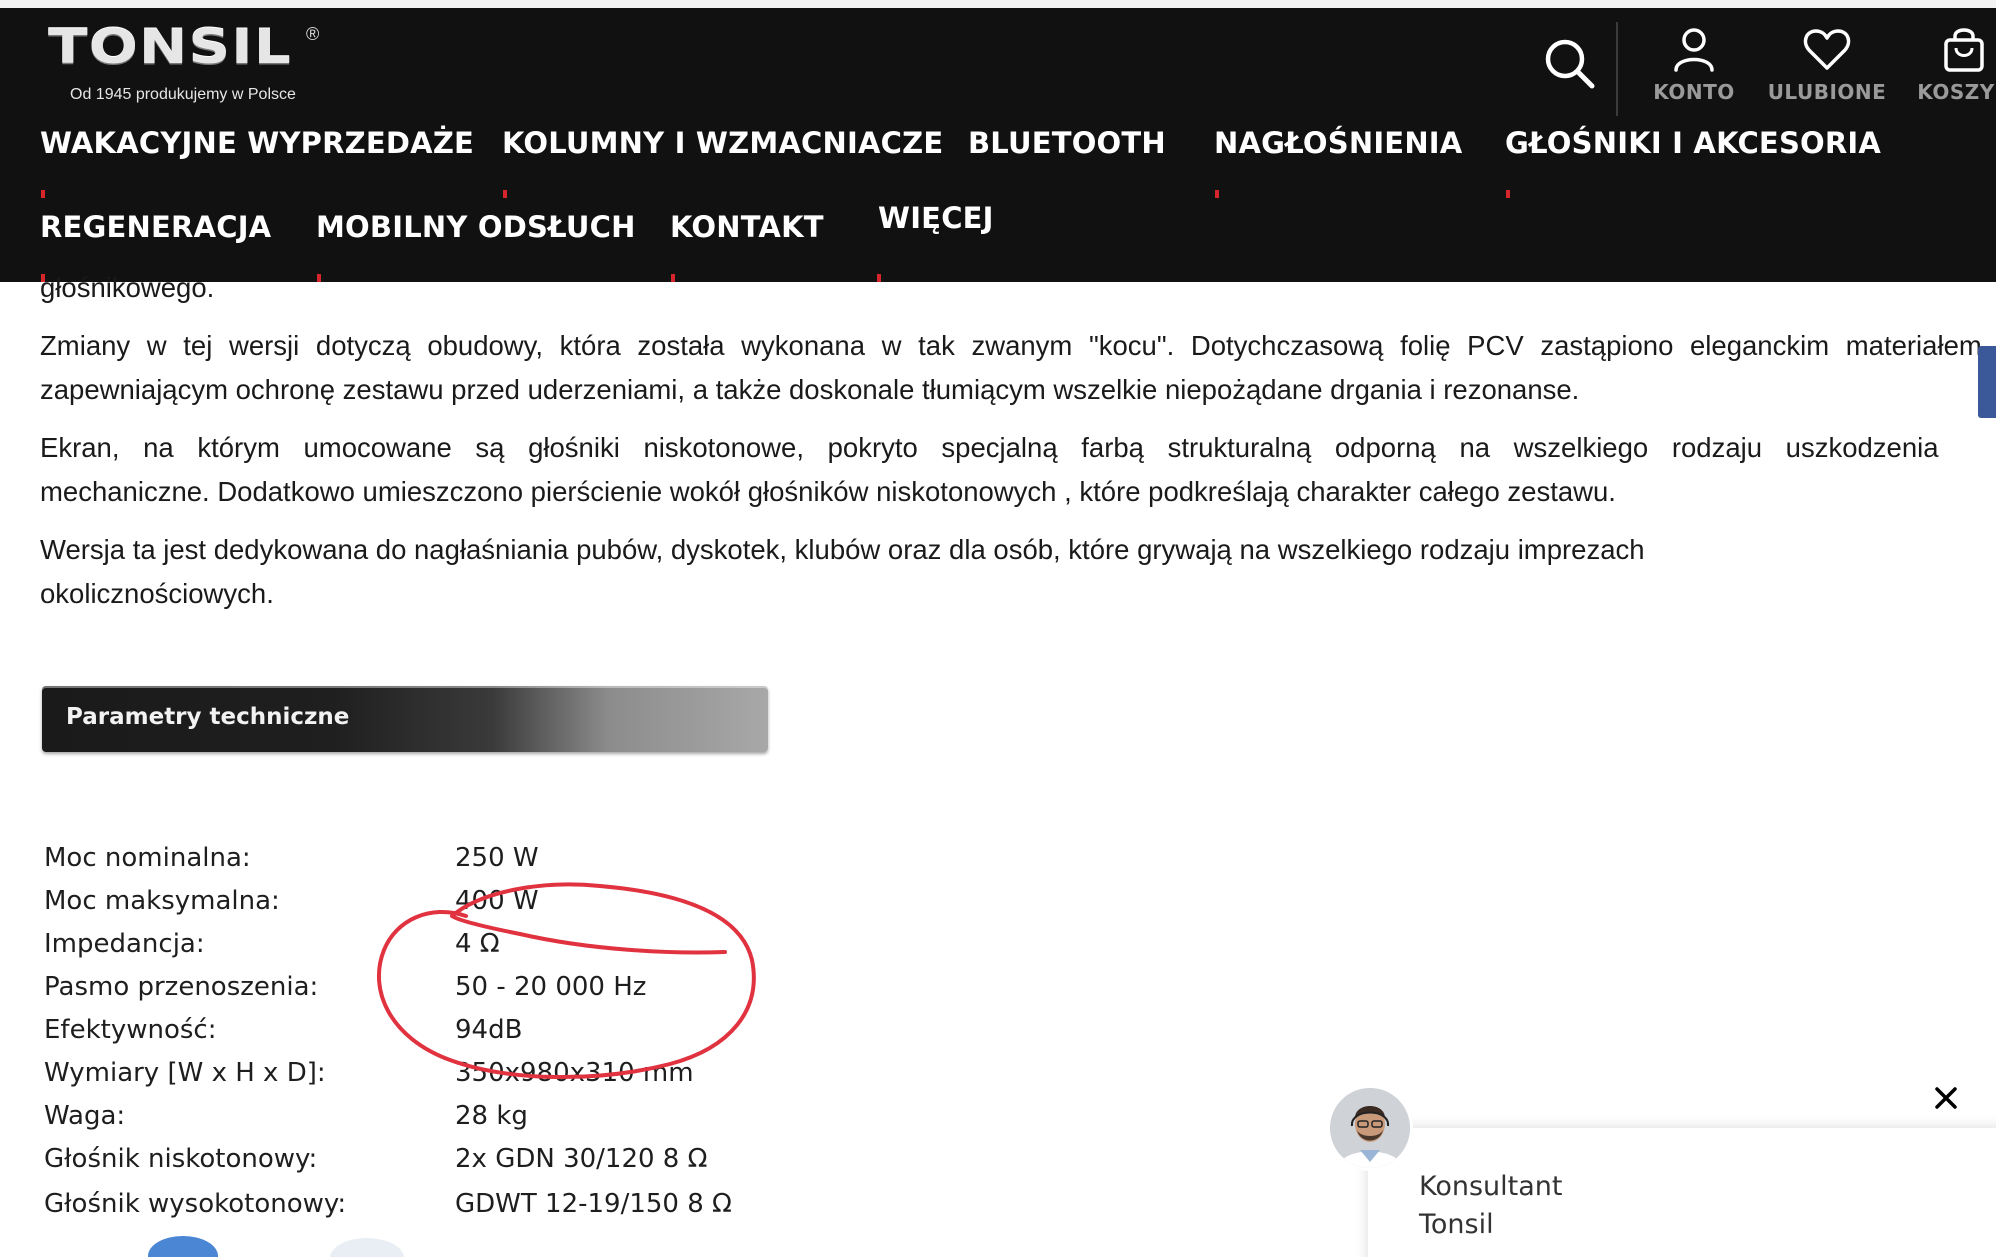 The width and height of the screenshot is (1996, 1257). I want to click on technical-parameters-banner: Parametry techniczne, so click(405, 719).